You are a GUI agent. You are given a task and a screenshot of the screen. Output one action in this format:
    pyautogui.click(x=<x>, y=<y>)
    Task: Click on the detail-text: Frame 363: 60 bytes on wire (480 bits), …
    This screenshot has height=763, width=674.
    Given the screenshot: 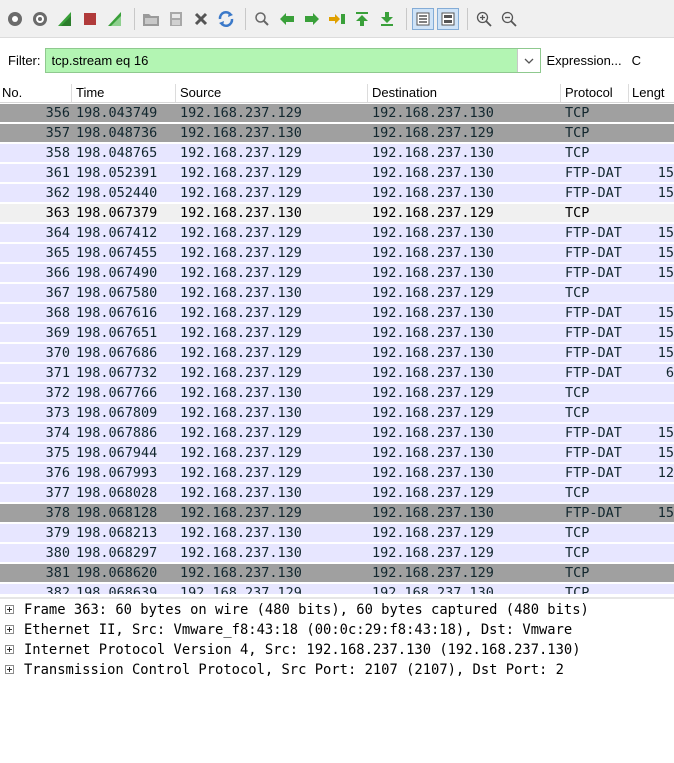 What is the action you would take?
    pyautogui.click(x=306, y=610)
    